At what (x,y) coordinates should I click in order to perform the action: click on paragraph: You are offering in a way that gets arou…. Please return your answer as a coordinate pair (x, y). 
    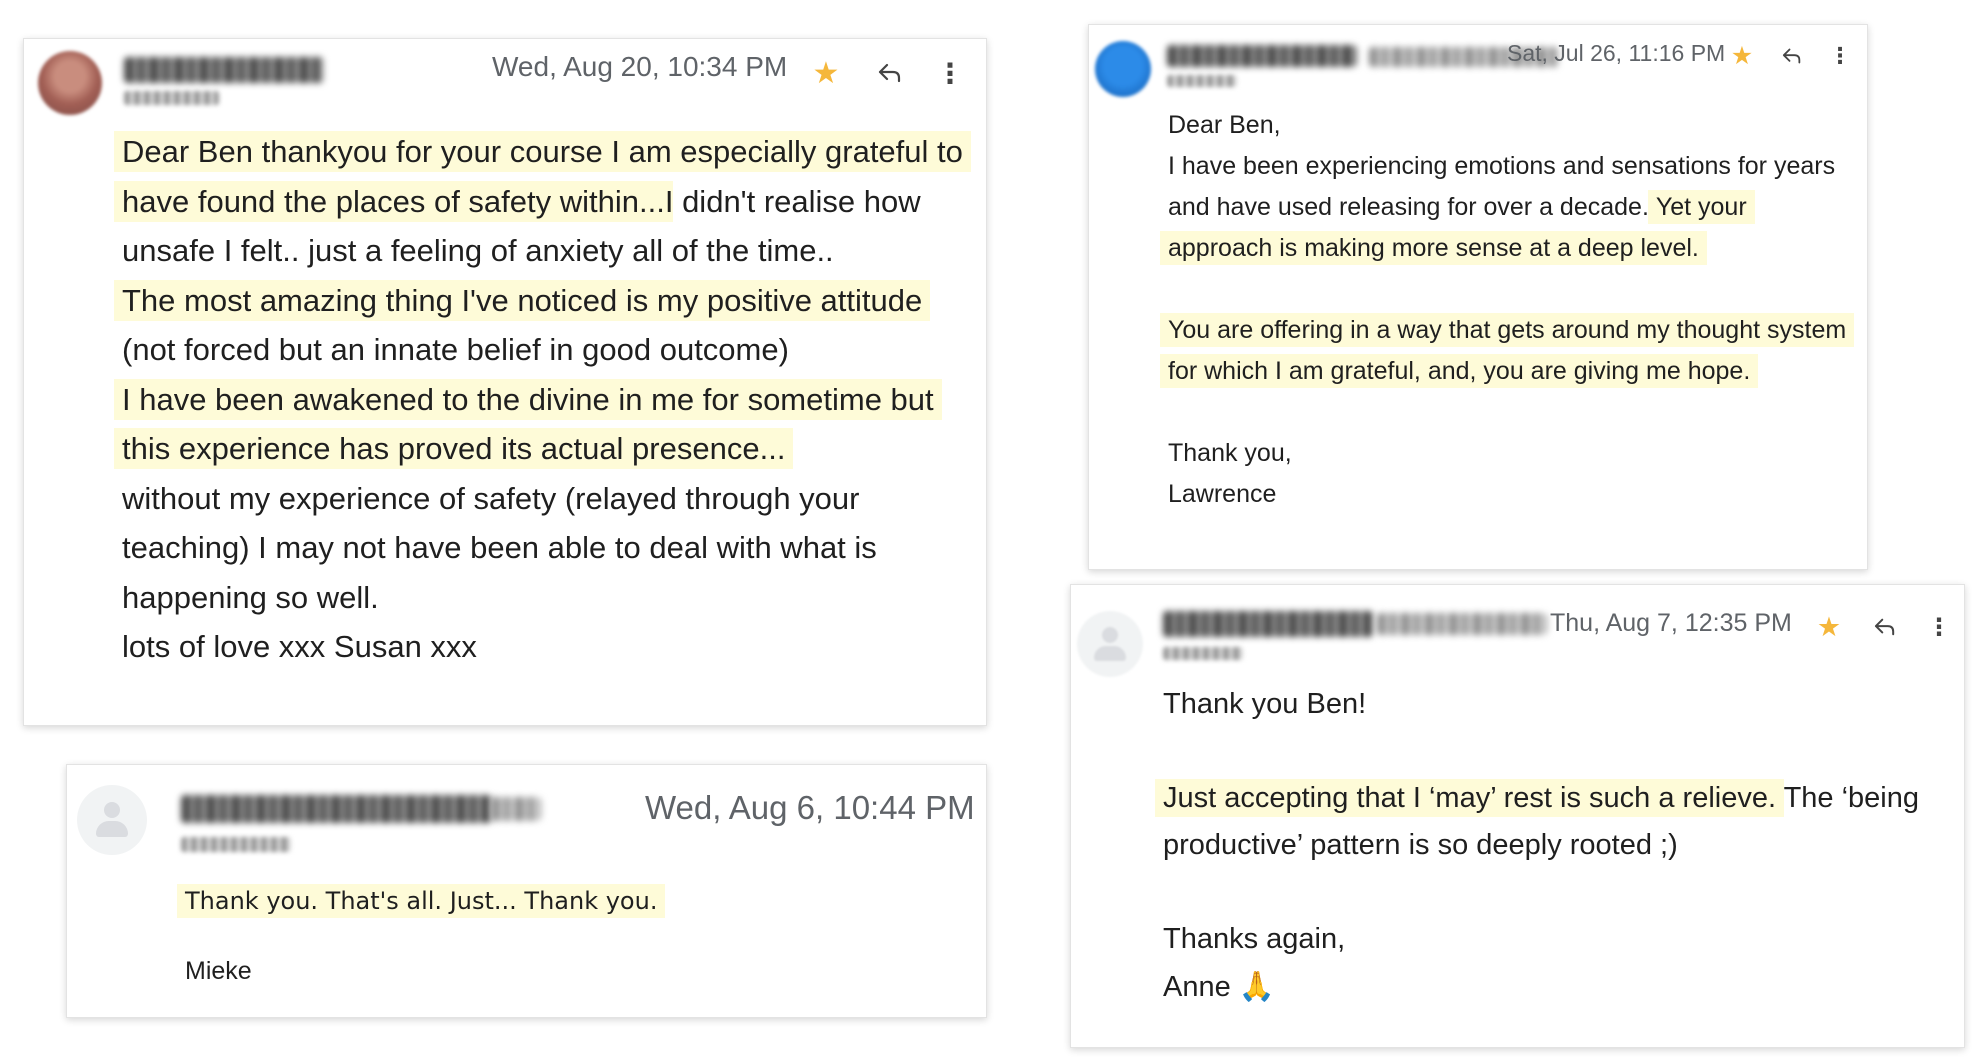
    Looking at the image, I should click on (1507, 351).